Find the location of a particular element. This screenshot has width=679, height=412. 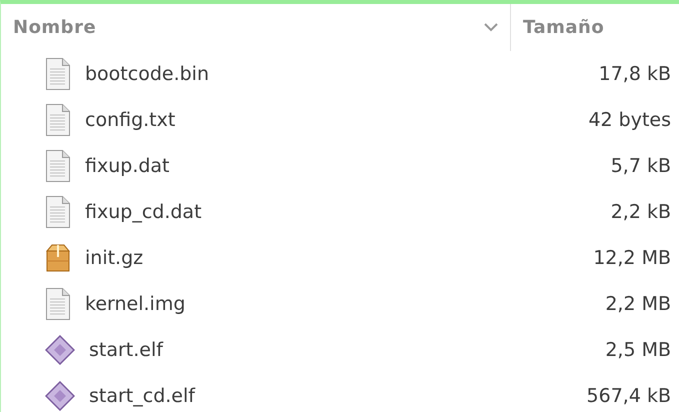

file-name: bootcode.bin is located at coordinates (147, 74).